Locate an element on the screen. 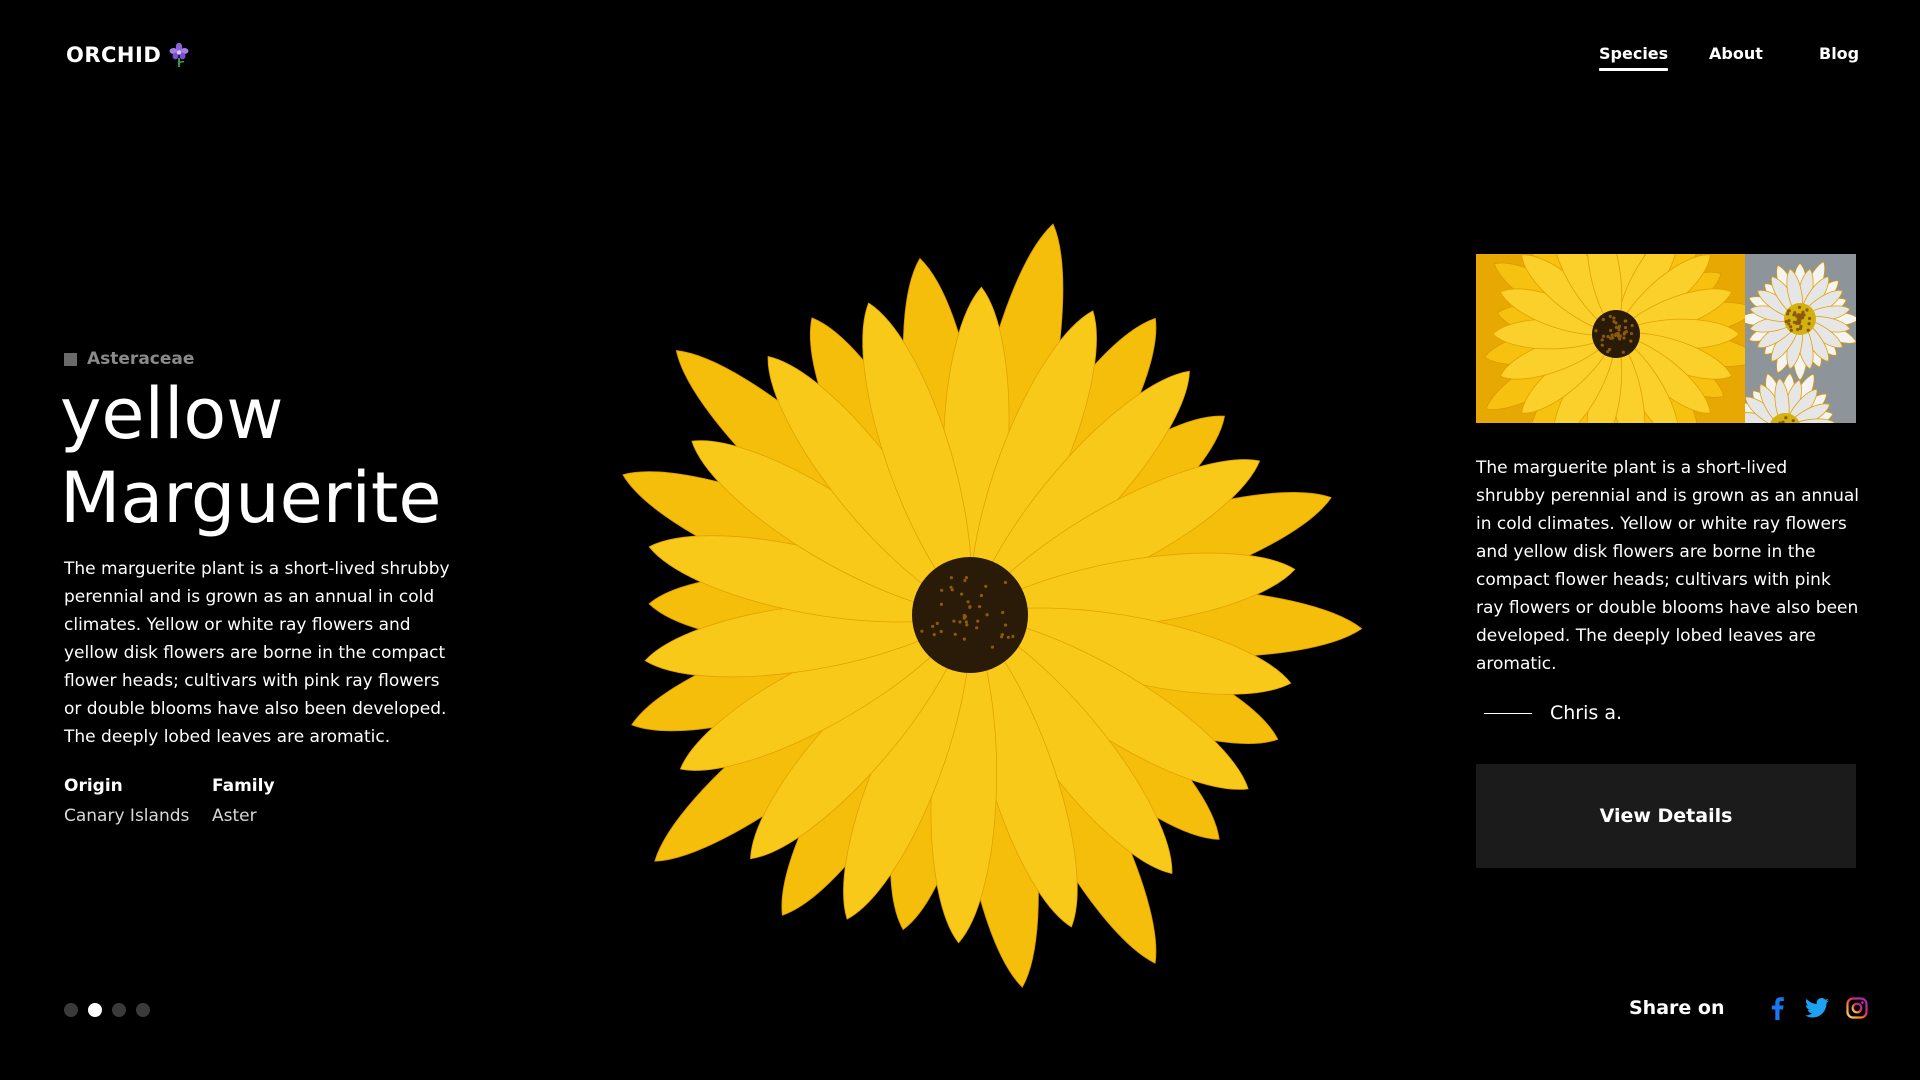  family-tag: Asteraceae is located at coordinates (129, 359).